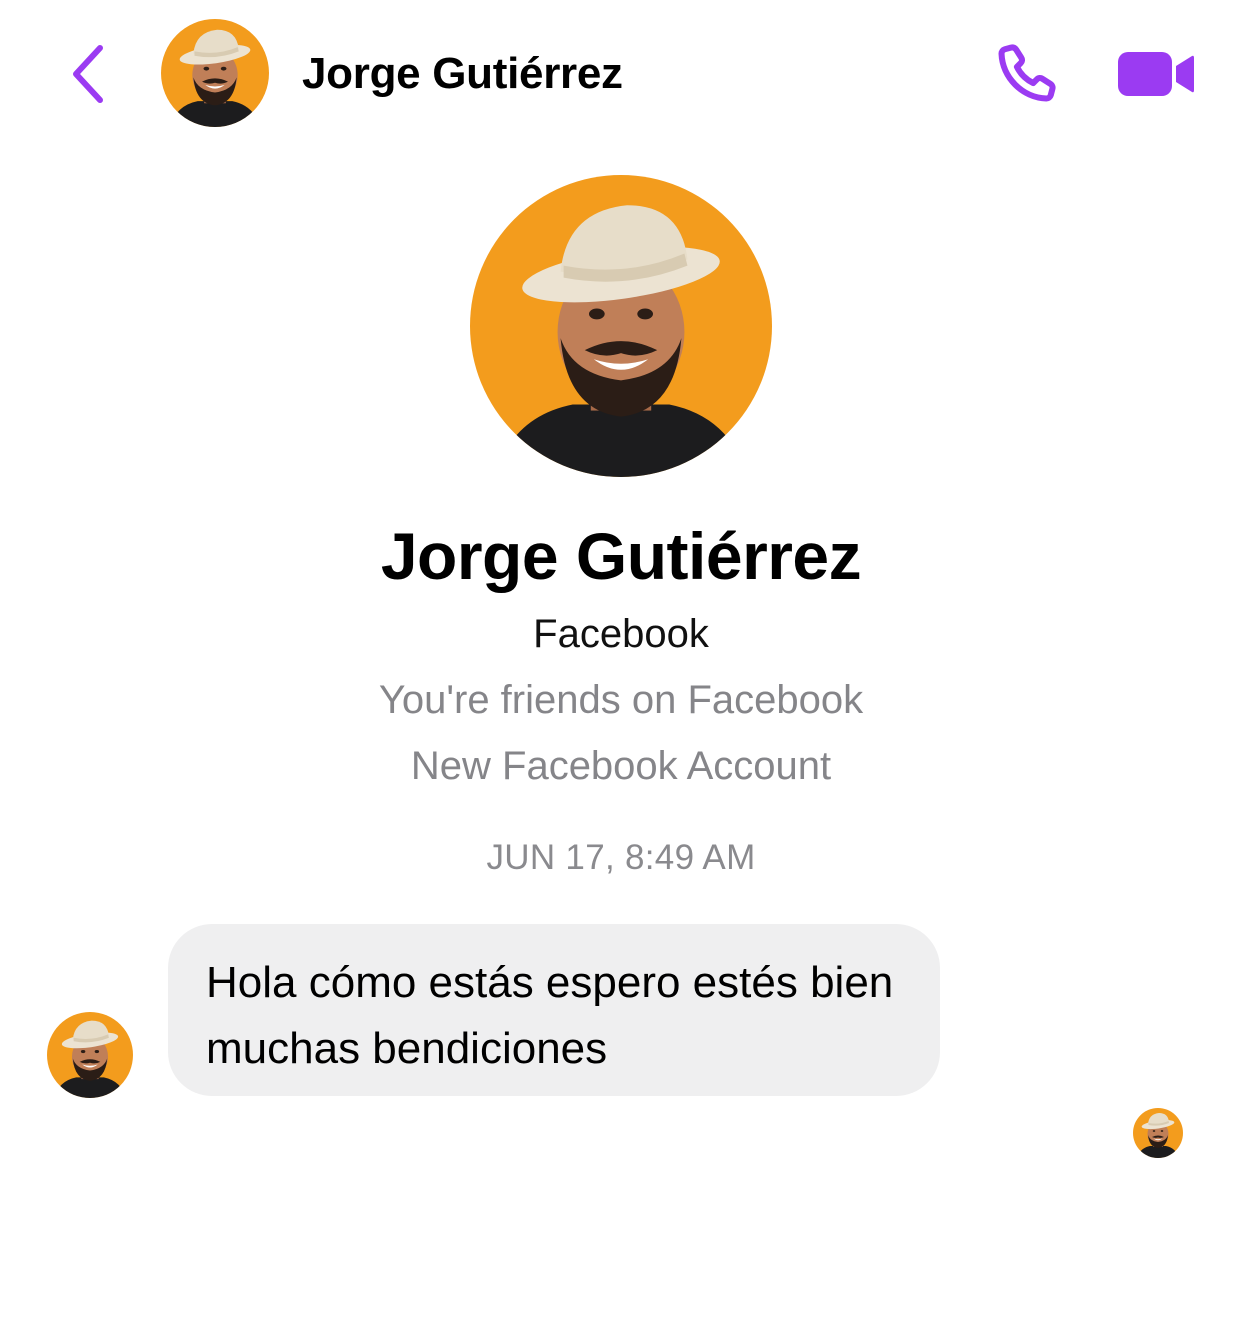 The width and height of the screenshot is (1242, 1330). I want to click on sender-avatar, so click(90, 1055).